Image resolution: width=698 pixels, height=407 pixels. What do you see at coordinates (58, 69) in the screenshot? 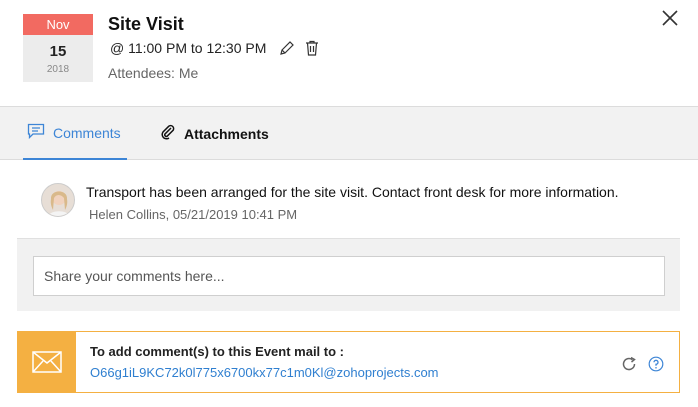
I see `date-year: 2018` at bounding box center [58, 69].